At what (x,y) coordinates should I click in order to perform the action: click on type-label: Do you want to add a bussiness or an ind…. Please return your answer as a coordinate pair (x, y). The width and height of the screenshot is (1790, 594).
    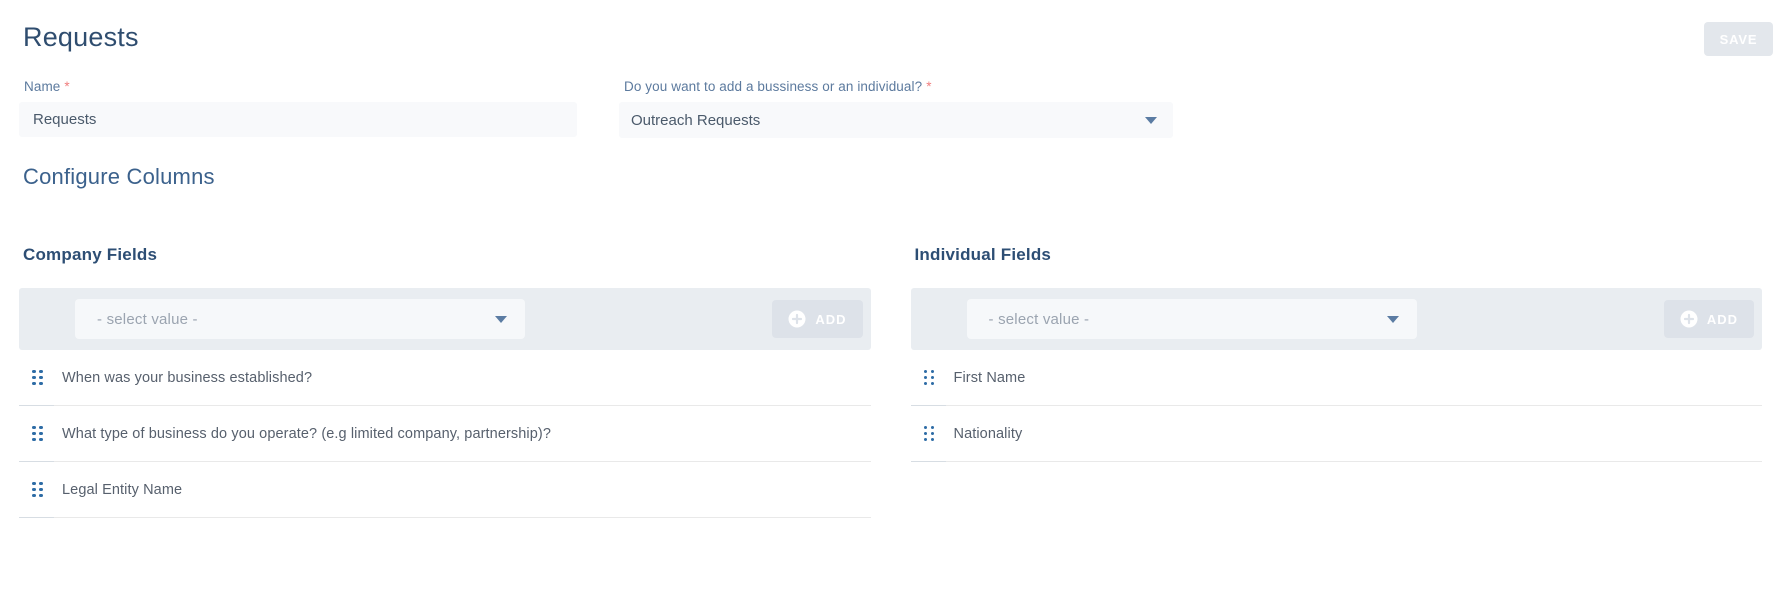
    Looking at the image, I should click on (778, 86).